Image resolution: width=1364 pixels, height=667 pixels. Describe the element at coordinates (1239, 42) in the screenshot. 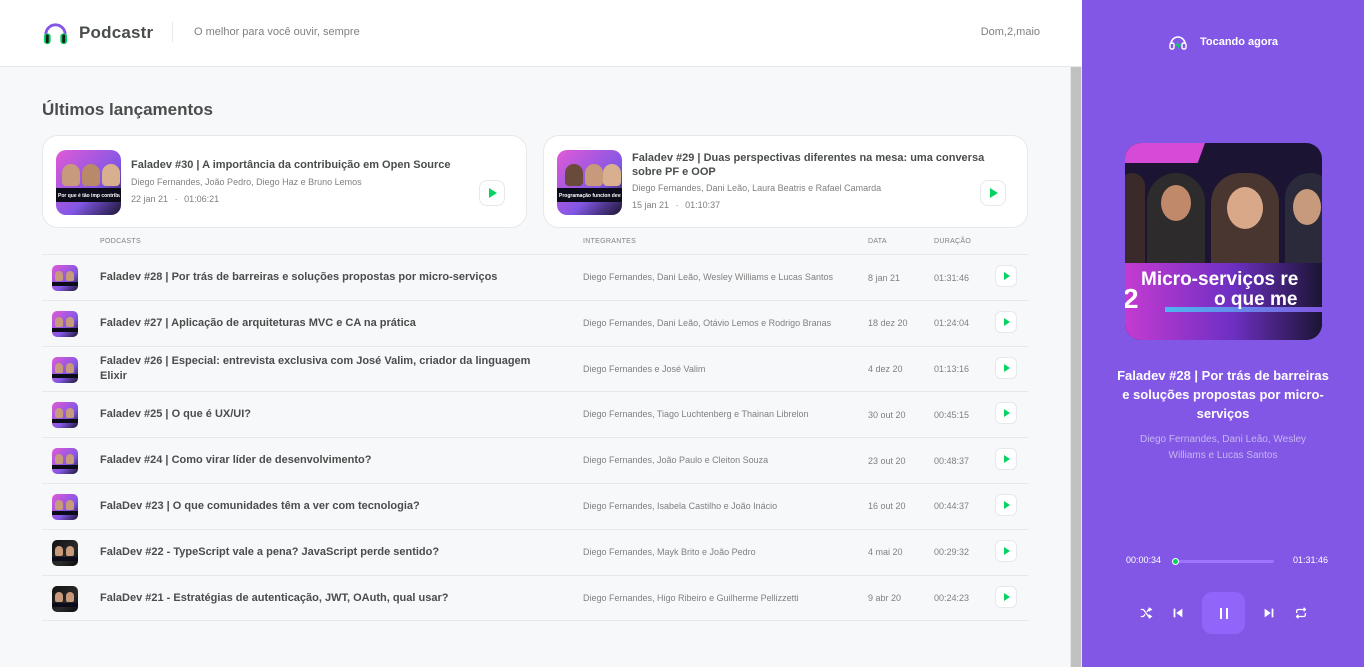

I see `now-playing-label: Tocando agora` at that location.